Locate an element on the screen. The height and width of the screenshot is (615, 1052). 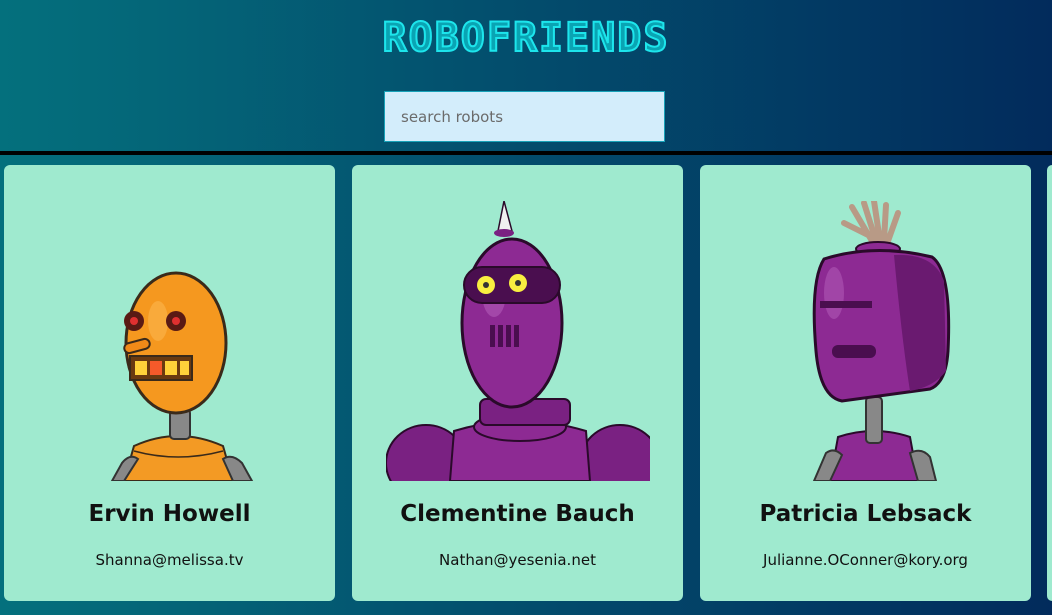
purple-spiked-robot-icon is located at coordinates (518, 341).